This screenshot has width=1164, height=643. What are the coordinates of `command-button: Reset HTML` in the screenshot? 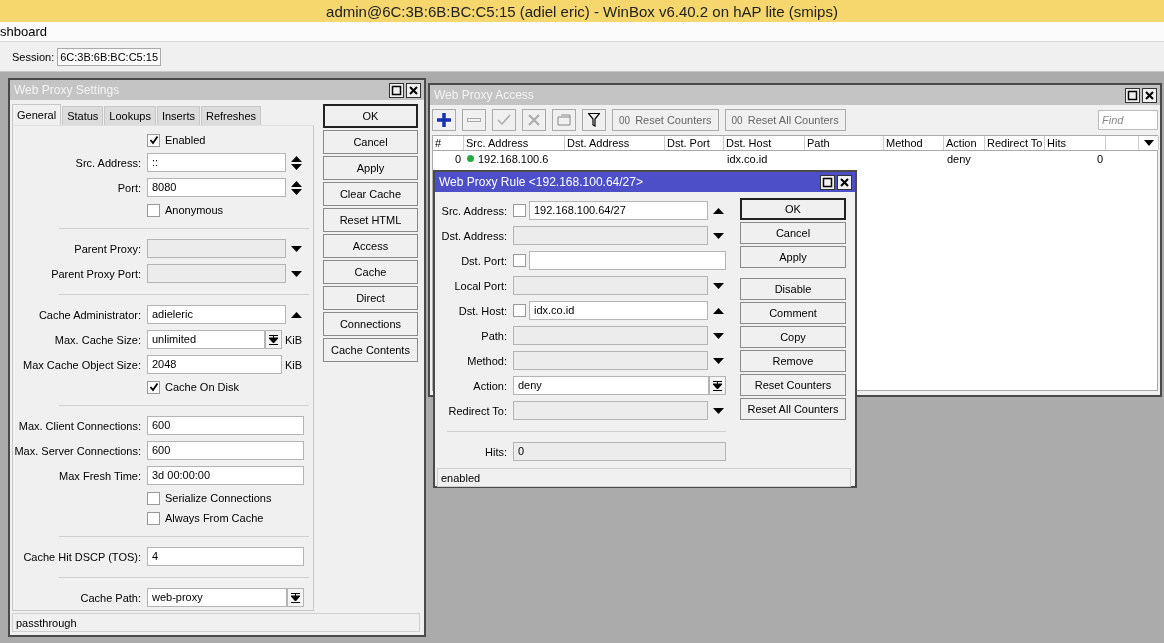 It's located at (370, 220).